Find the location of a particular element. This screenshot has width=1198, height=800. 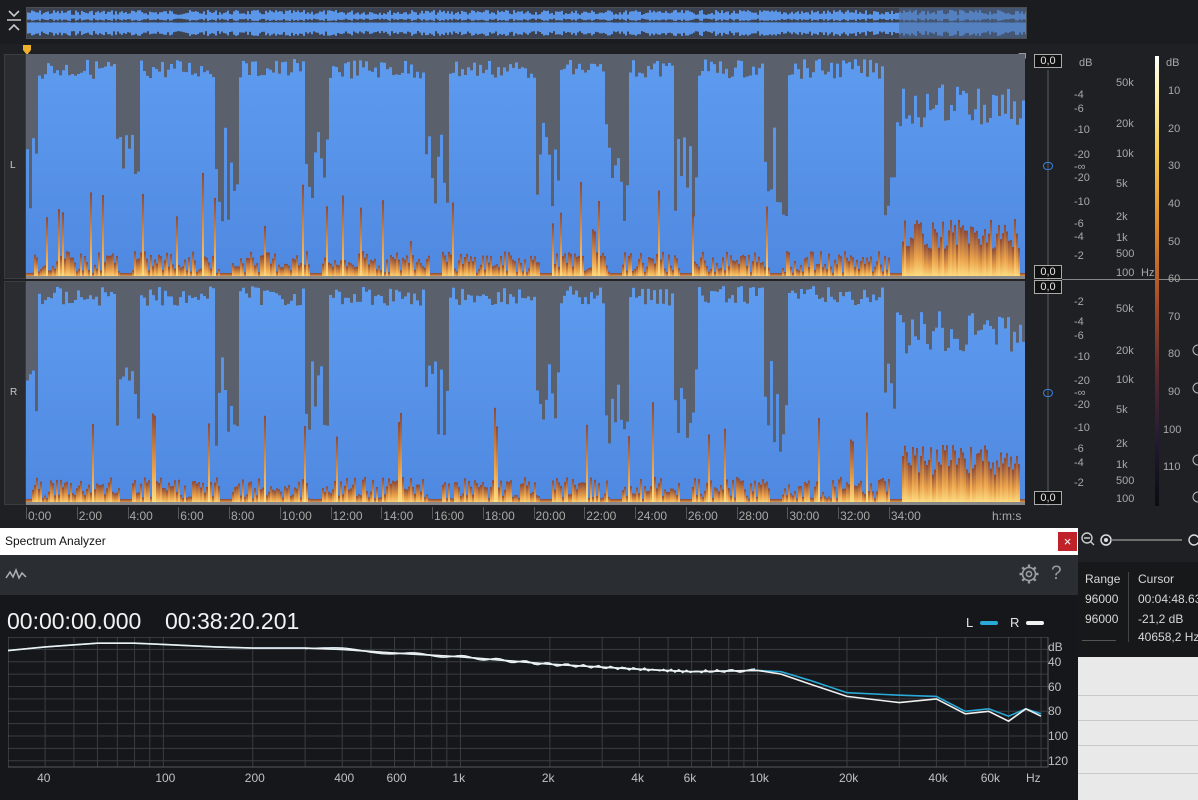

colorbar-label: 10 is located at coordinates (1174, 91).